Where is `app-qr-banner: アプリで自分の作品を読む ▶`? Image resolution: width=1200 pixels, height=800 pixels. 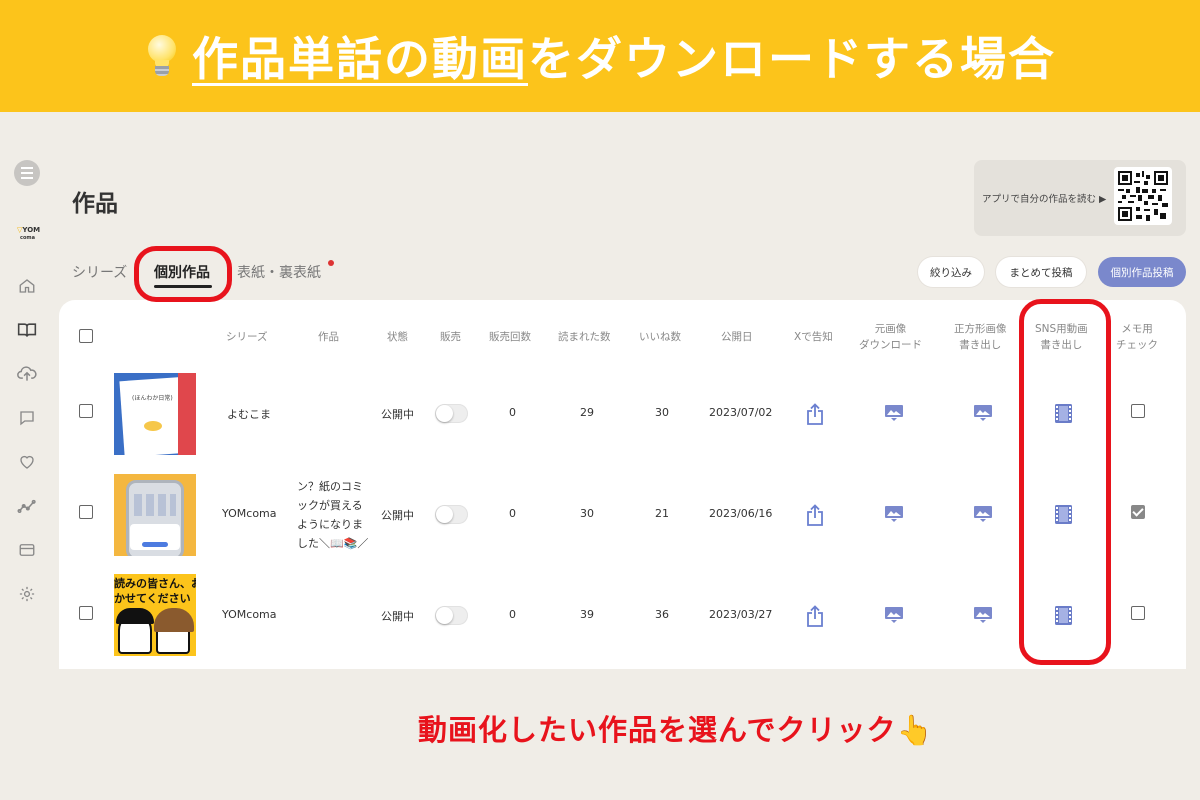
app-qr-banner: アプリで自分の作品を読む ▶ is located at coordinates (1080, 198).